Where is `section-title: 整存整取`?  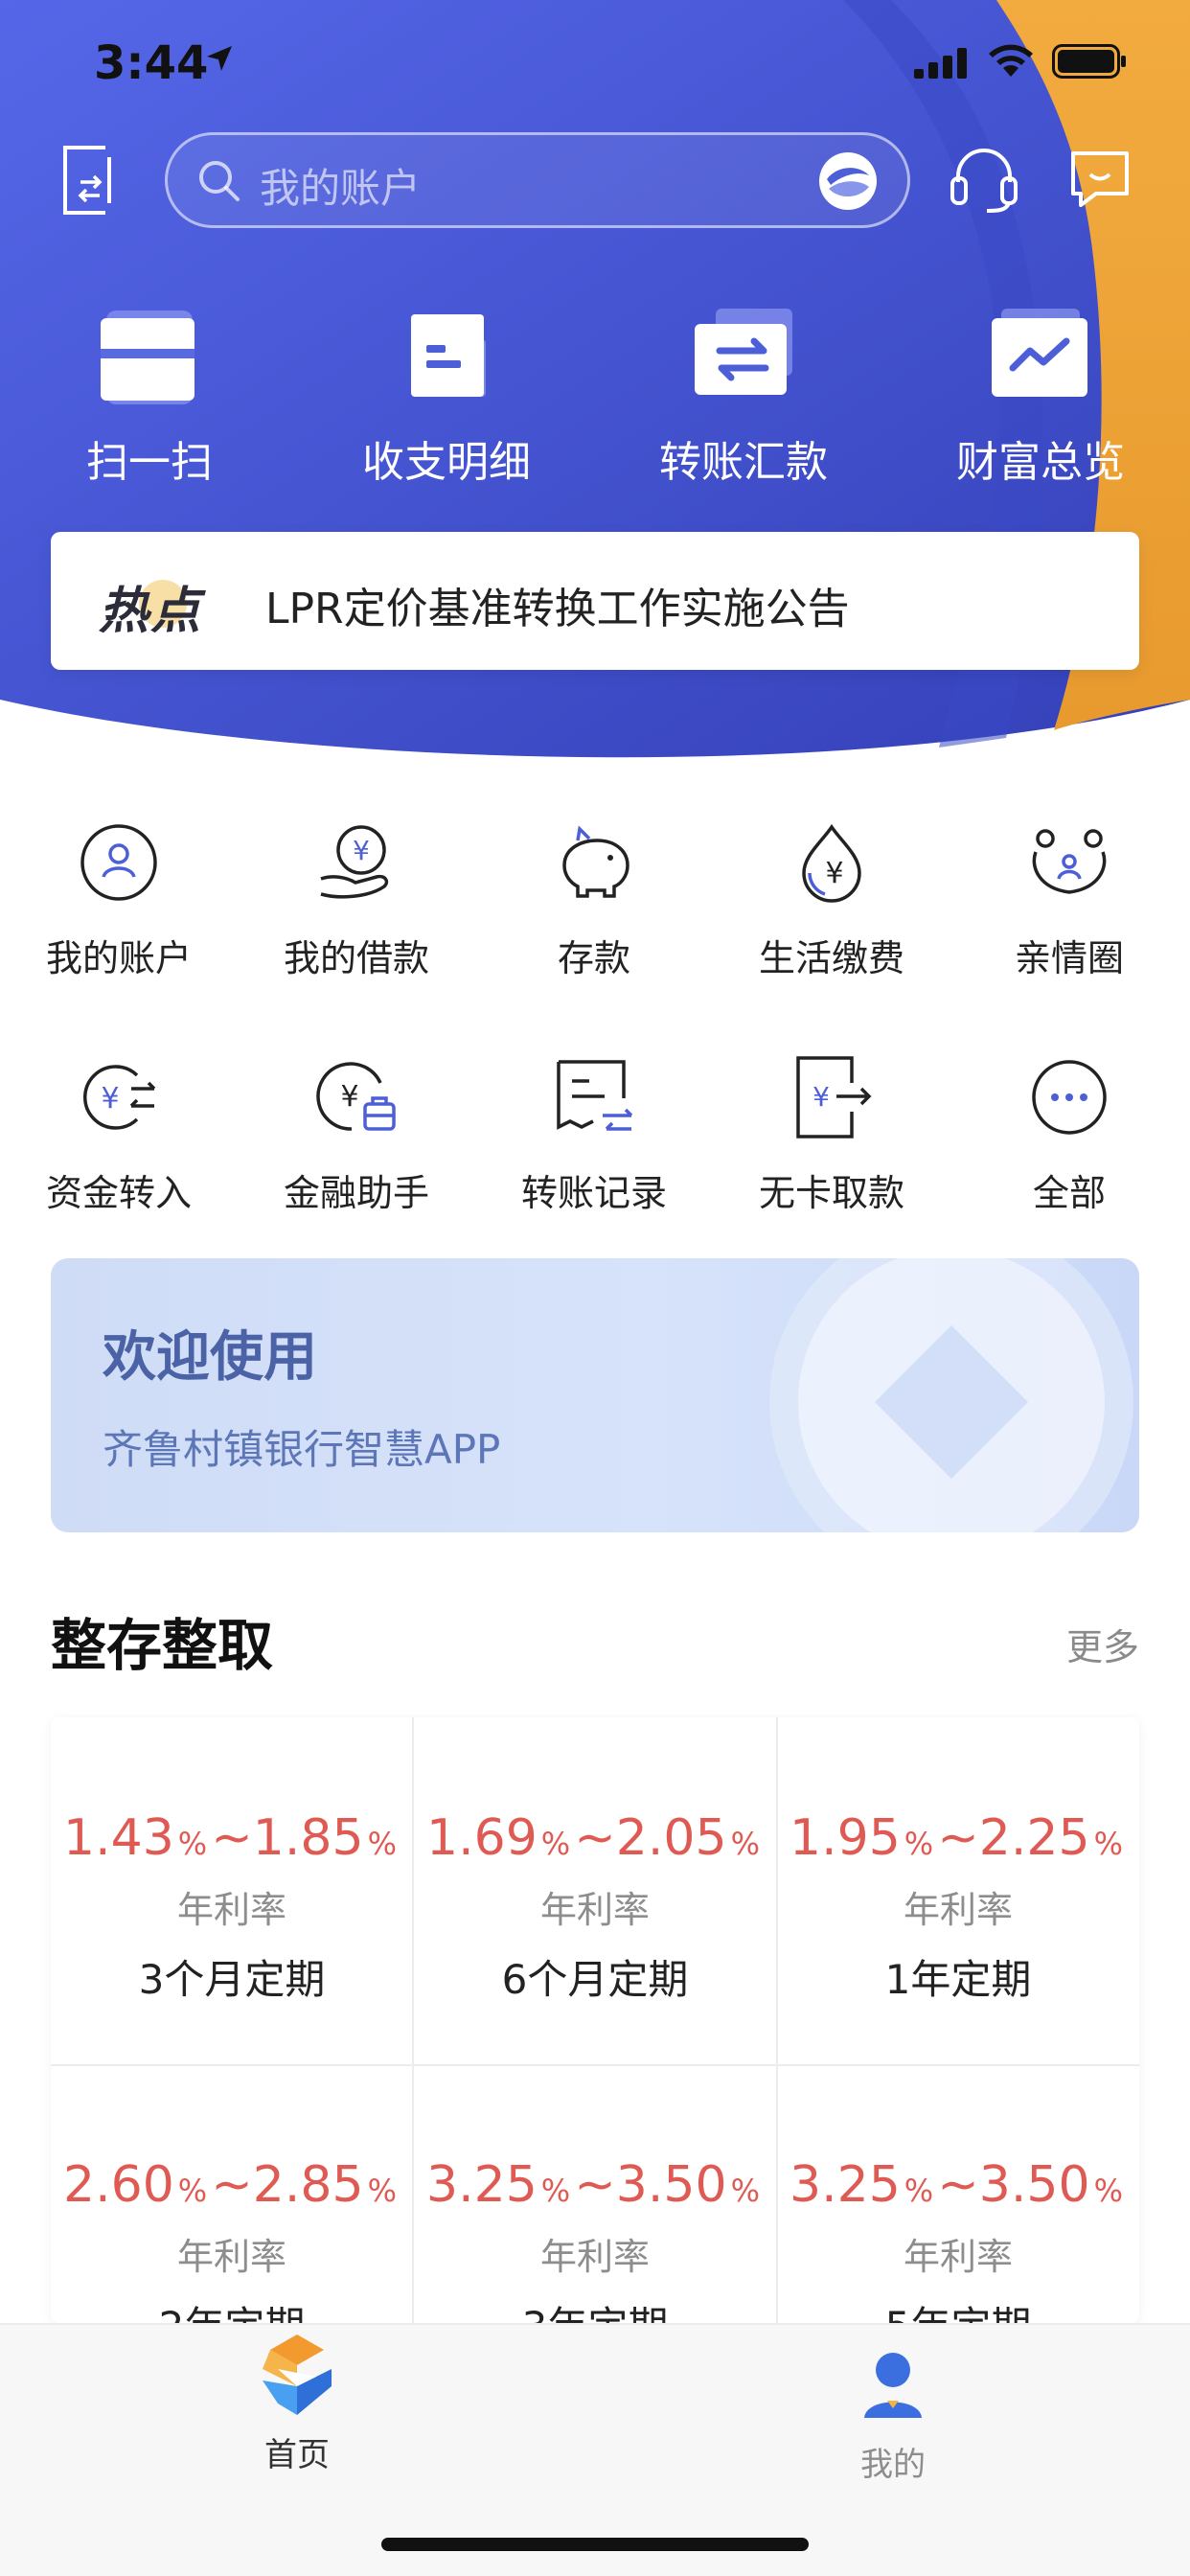 section-title: 整存整取 is located at coordinates (163, 1645).